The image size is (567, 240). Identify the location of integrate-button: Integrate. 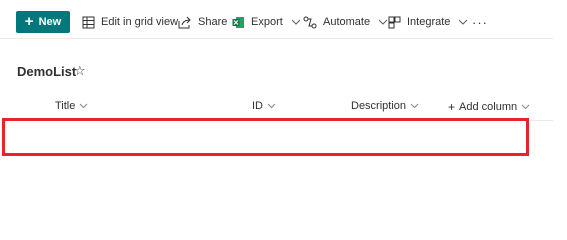
(428, 22).